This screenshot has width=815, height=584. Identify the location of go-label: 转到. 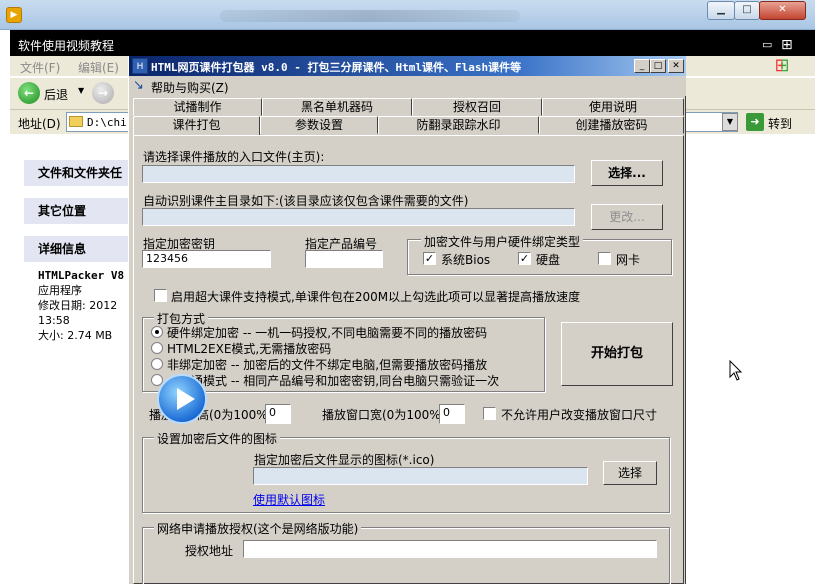
(780, 123).